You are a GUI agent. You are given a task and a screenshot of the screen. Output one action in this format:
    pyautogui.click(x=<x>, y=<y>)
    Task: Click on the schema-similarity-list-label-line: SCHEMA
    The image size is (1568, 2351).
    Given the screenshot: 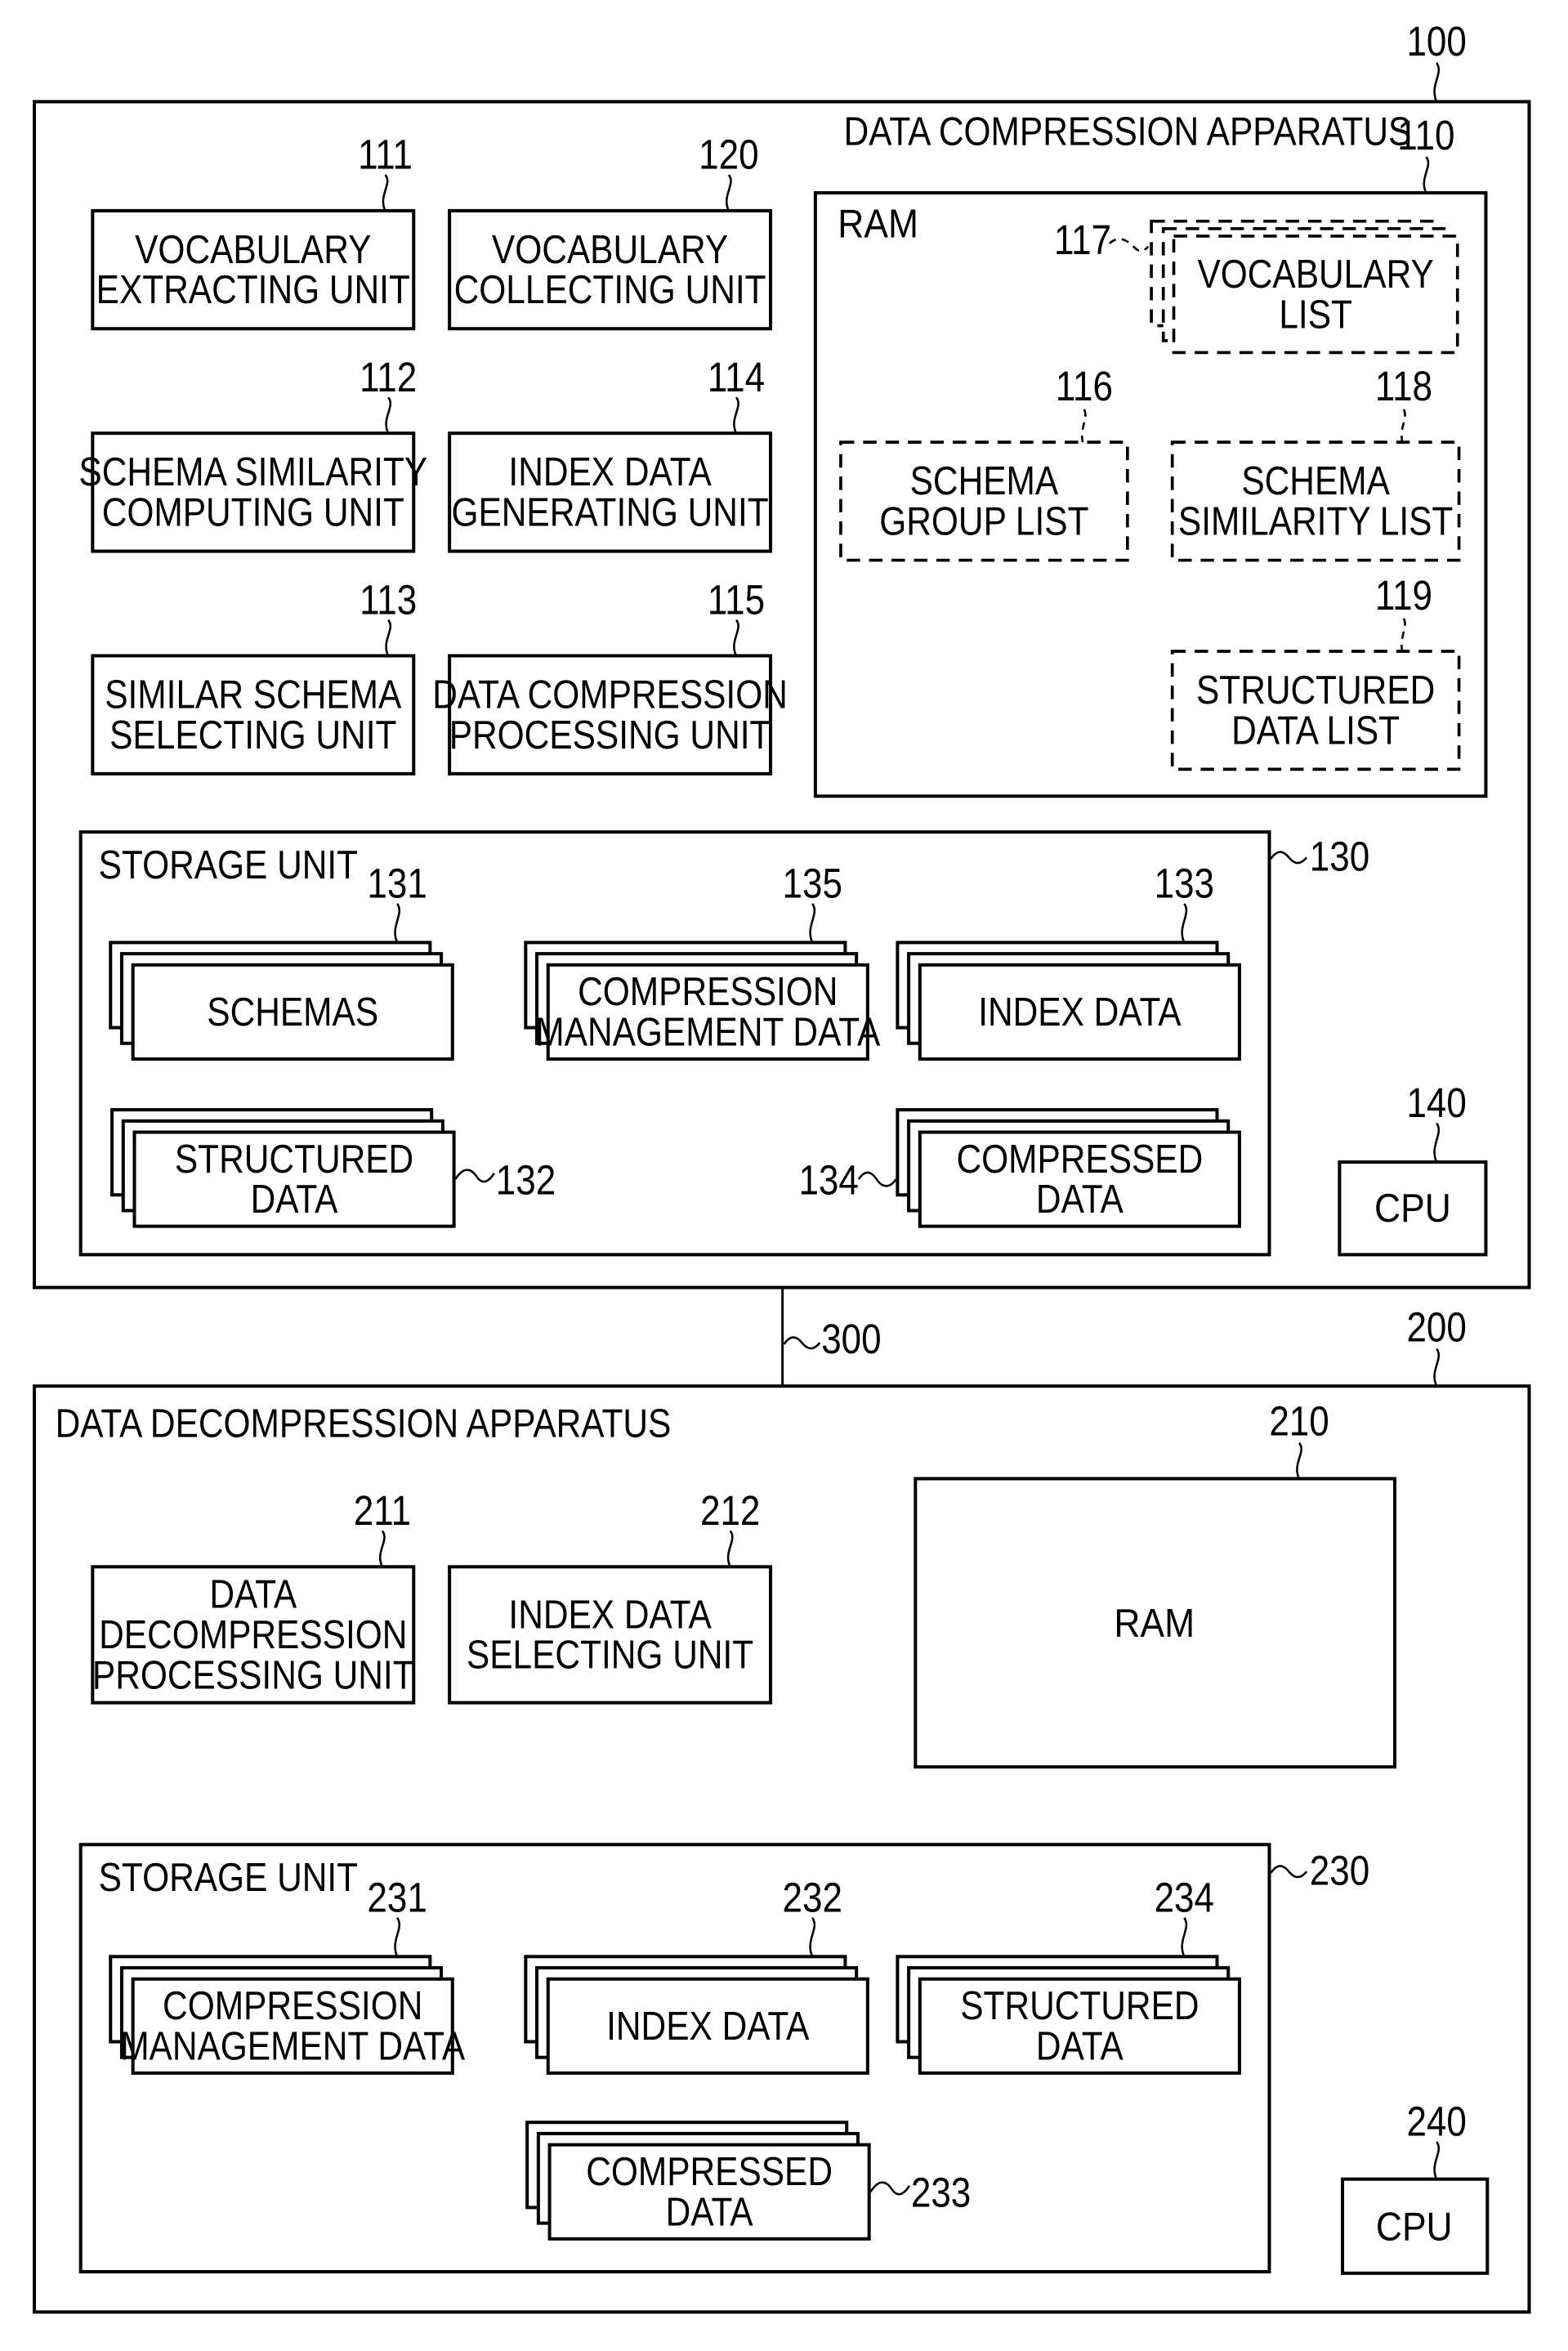 What is the action you would take?
    pyautogui.click(x=1315, y=480)
    